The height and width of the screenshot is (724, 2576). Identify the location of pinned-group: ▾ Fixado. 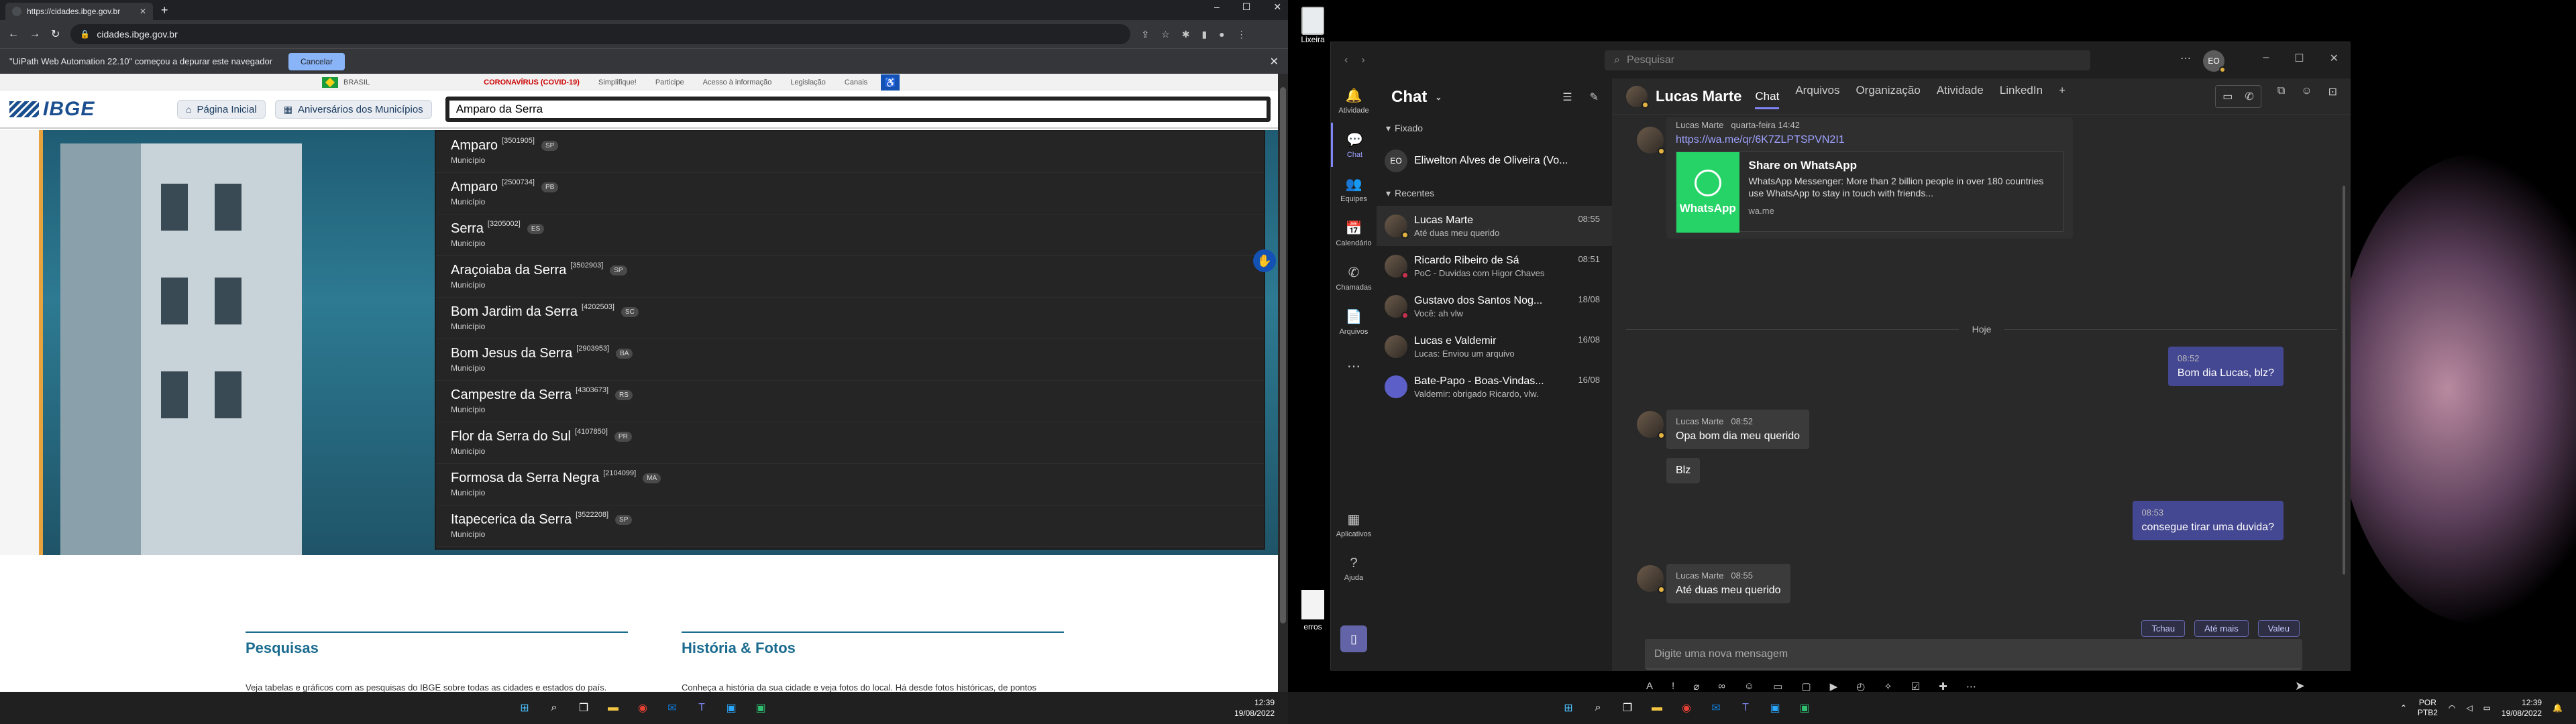
(1494, 128).